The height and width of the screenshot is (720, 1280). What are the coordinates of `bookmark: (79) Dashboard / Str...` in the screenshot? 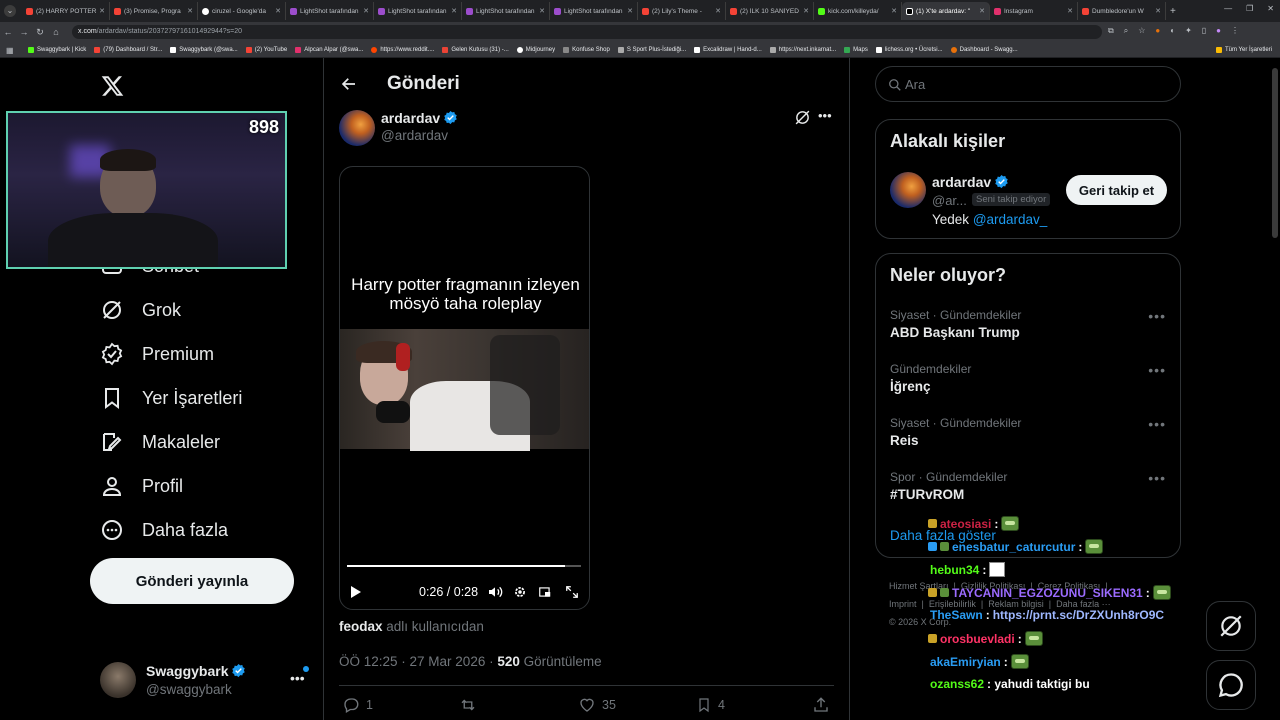 It's located at (128, 49).